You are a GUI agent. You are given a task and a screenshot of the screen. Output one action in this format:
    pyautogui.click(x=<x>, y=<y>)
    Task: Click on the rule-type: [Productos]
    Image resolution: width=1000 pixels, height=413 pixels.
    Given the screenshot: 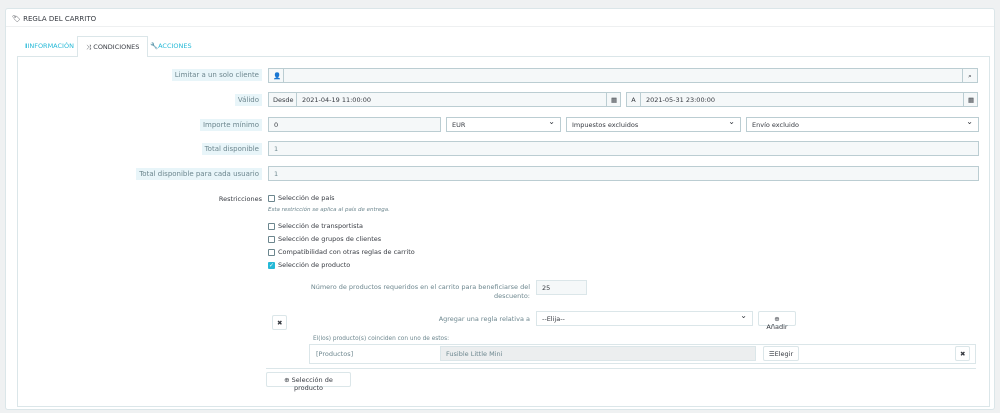 What is the action you would take?
    pyautogui.click(x=335, y=354)
    